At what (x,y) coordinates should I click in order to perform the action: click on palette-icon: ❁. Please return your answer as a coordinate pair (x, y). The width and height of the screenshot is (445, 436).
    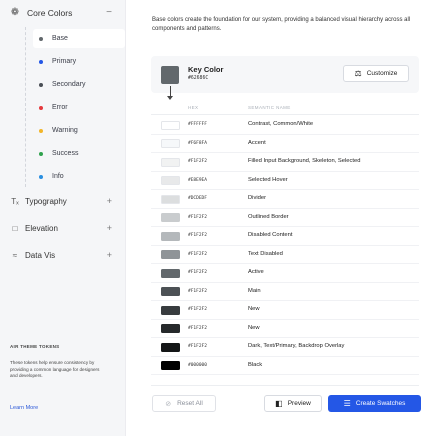
    Looking at the image, I should click on (15, 12).